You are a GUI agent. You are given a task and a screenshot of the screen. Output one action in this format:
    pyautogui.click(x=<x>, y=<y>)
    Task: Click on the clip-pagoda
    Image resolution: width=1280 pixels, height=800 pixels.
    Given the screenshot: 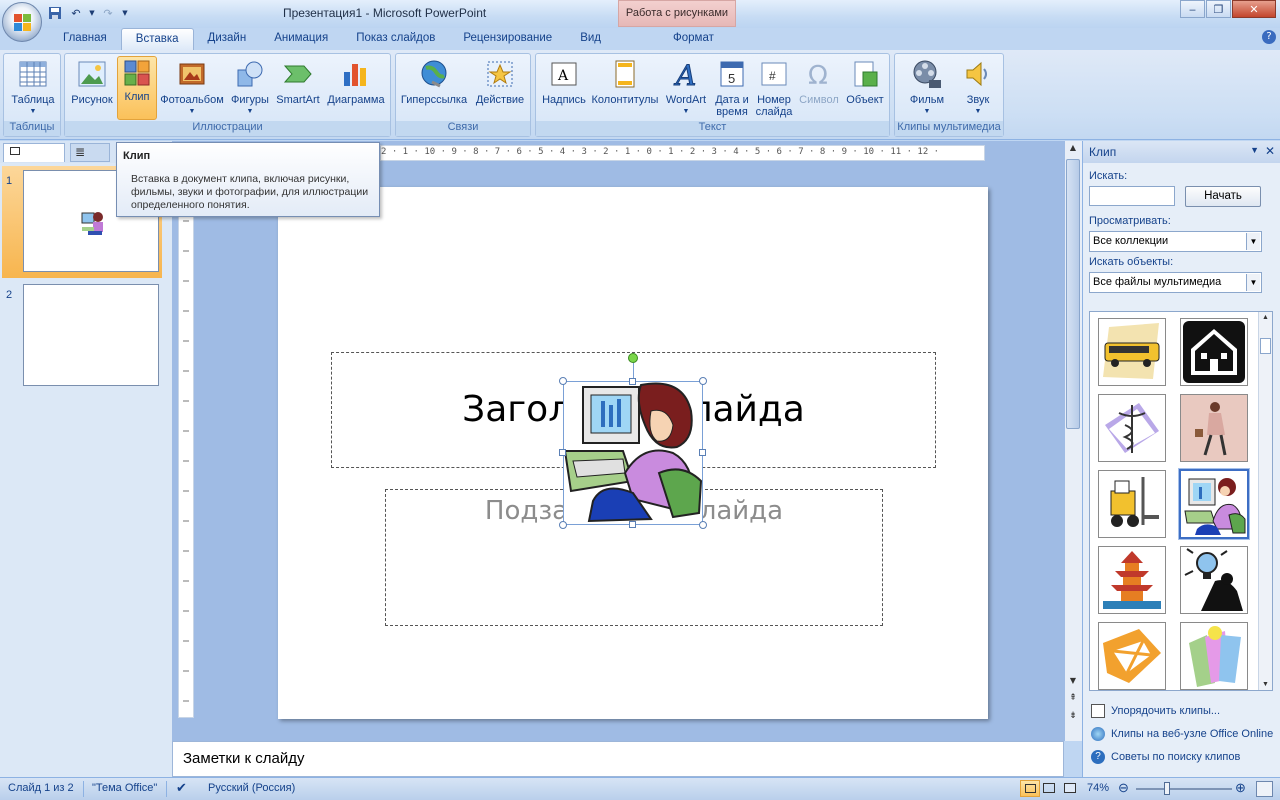 What is the action you would take?
    pyautogui.click(x=1132, y=580)
    